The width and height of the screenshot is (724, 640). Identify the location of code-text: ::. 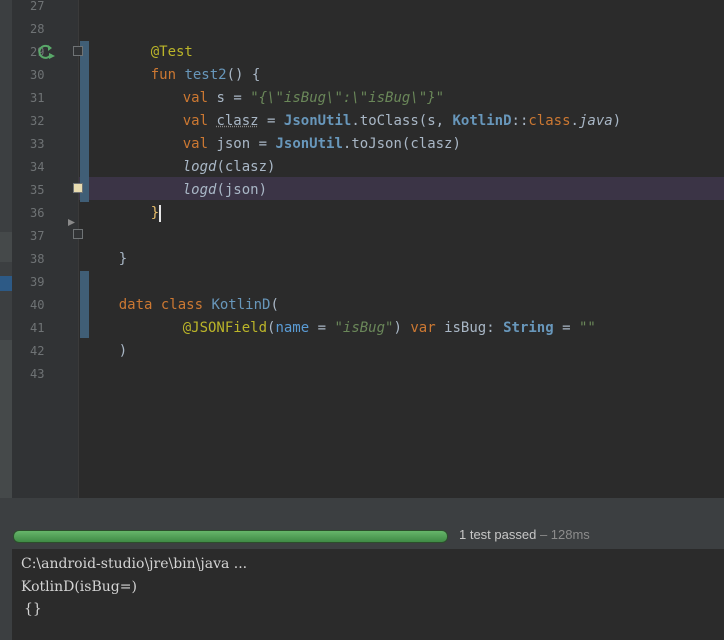
(520, 121).